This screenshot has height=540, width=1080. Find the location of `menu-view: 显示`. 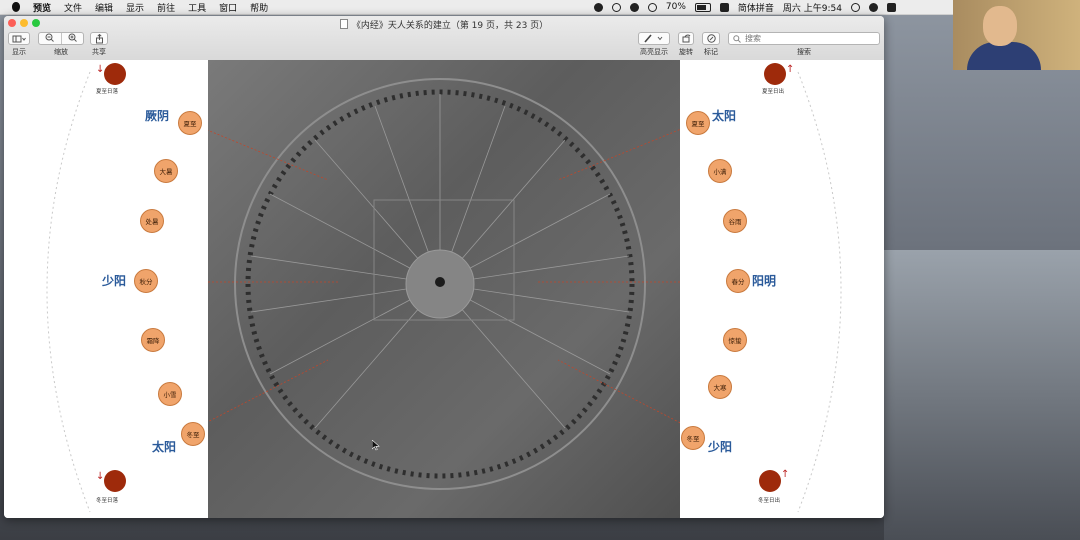

menu-view: 显示 is located at coordinates (135, 7).